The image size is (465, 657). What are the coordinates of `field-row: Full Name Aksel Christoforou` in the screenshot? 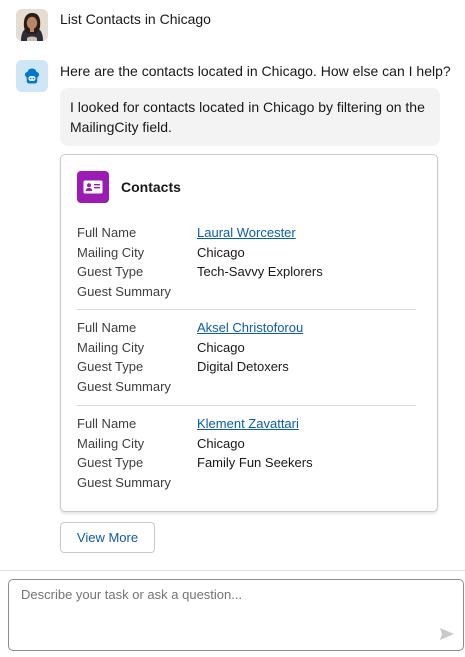 It's located at (246, 328).